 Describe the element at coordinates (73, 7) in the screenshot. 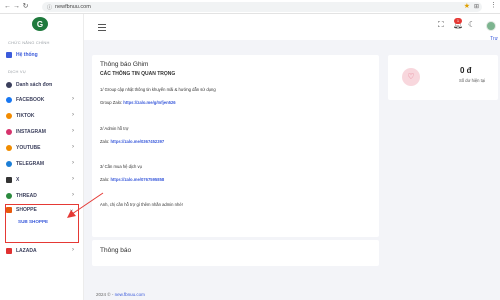

I see `url-text: newfbnuu.com` at that location.